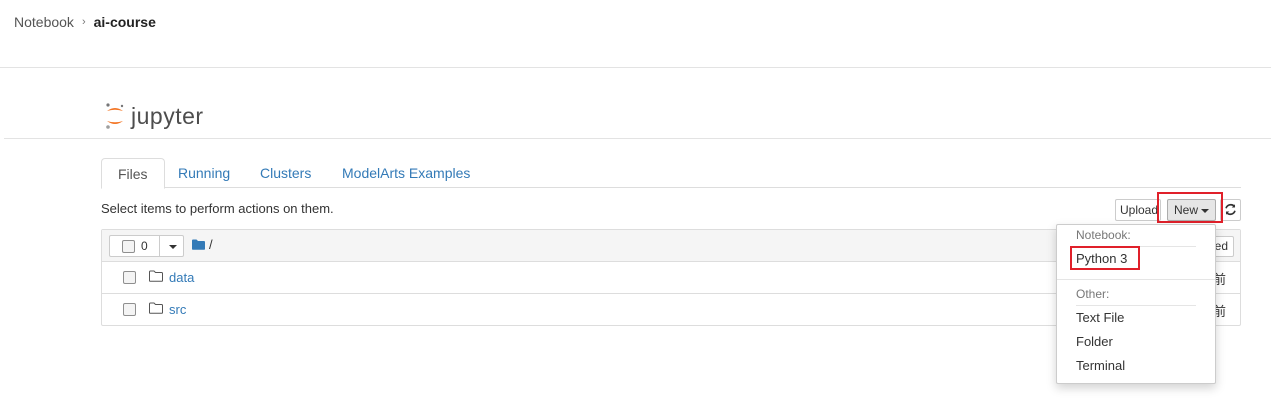 This screenshot has width=1271, height=412. Describe the element at coordinates (285, 173) in the screenshot. I see `tab-clusters: Clusters` at that location.